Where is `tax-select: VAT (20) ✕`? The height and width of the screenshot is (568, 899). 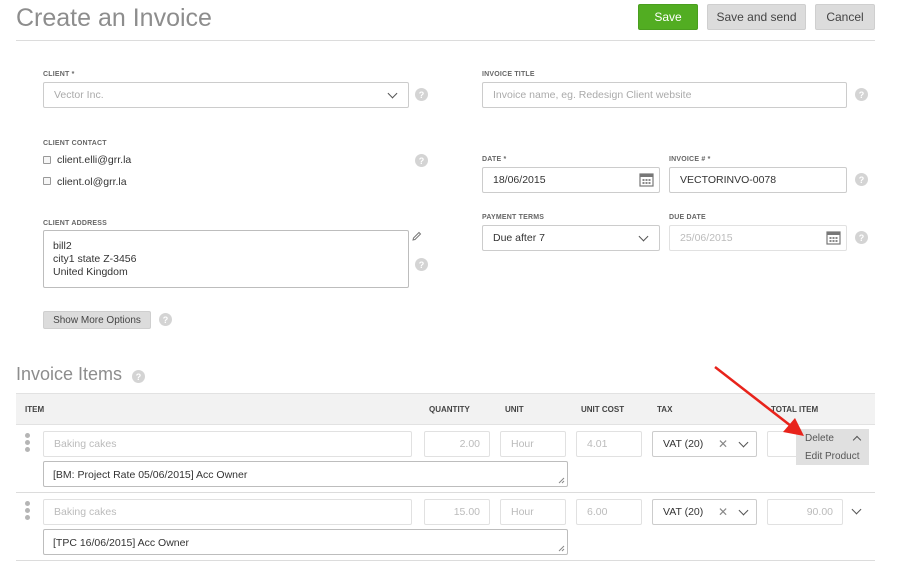 tax-select: VAT (20) ✕ is located at coordinates (704, 512).